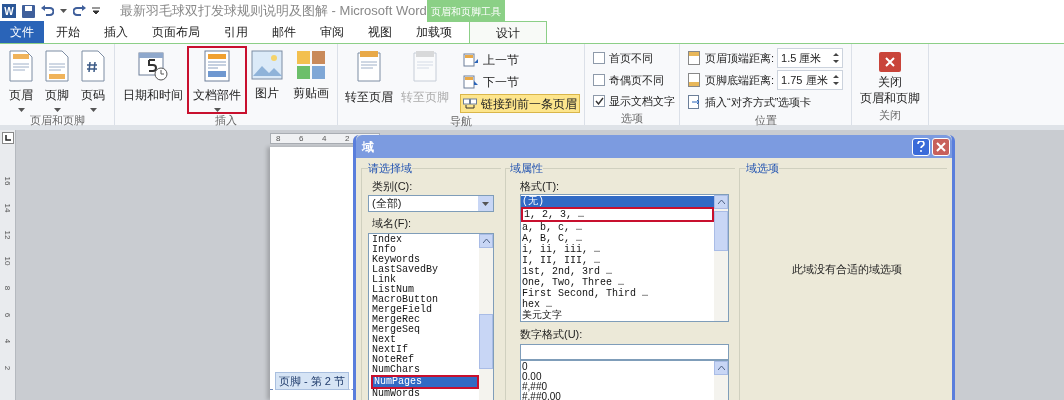  I want to click on tab-stop-icon, so click(7, 138).